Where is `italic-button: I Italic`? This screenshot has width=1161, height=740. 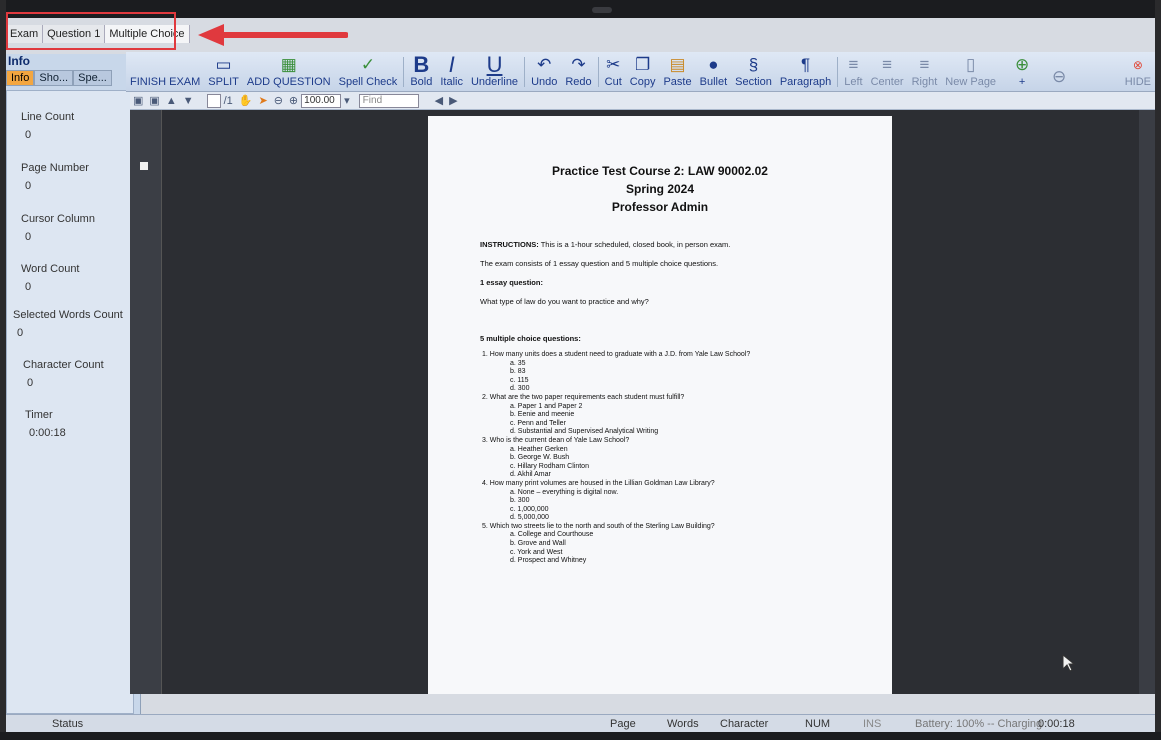 italic-button: I Italic is located at coordinates (451, 72).